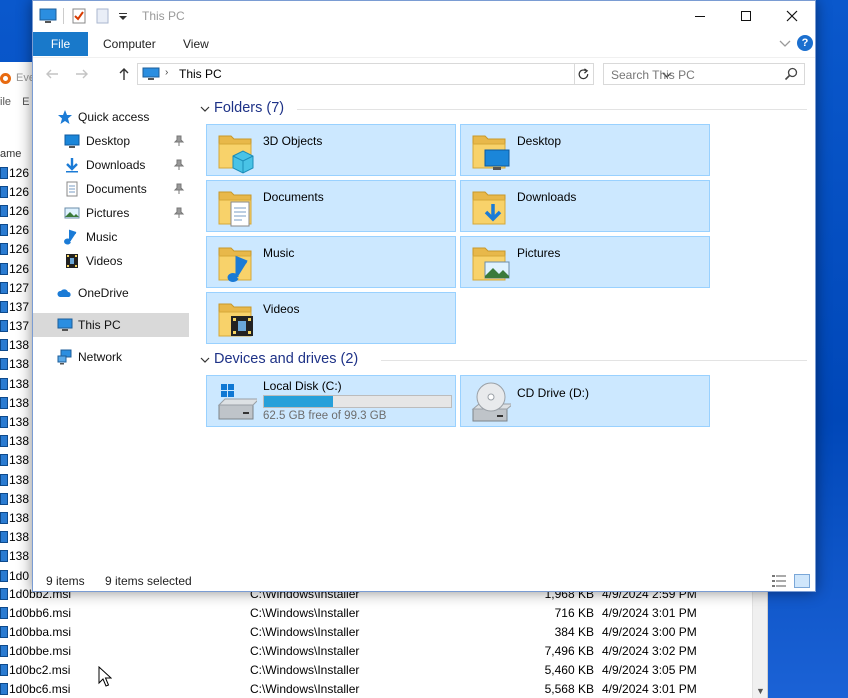 The width and height of the screenshot is (848, 698). I want to click on title-bar: This PC, so click(424, 16).